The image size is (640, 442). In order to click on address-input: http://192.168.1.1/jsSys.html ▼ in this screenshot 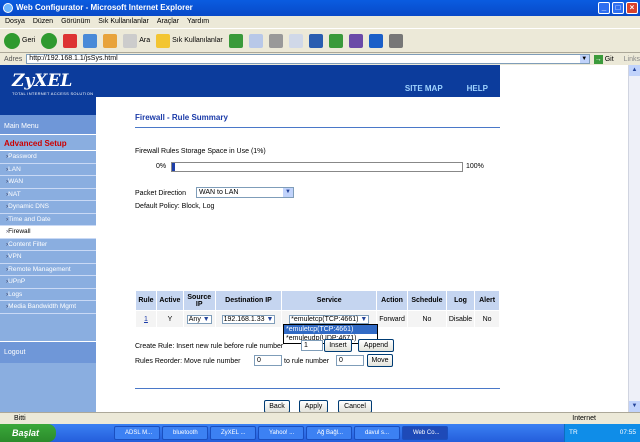, I will do `click(308, 59)`.